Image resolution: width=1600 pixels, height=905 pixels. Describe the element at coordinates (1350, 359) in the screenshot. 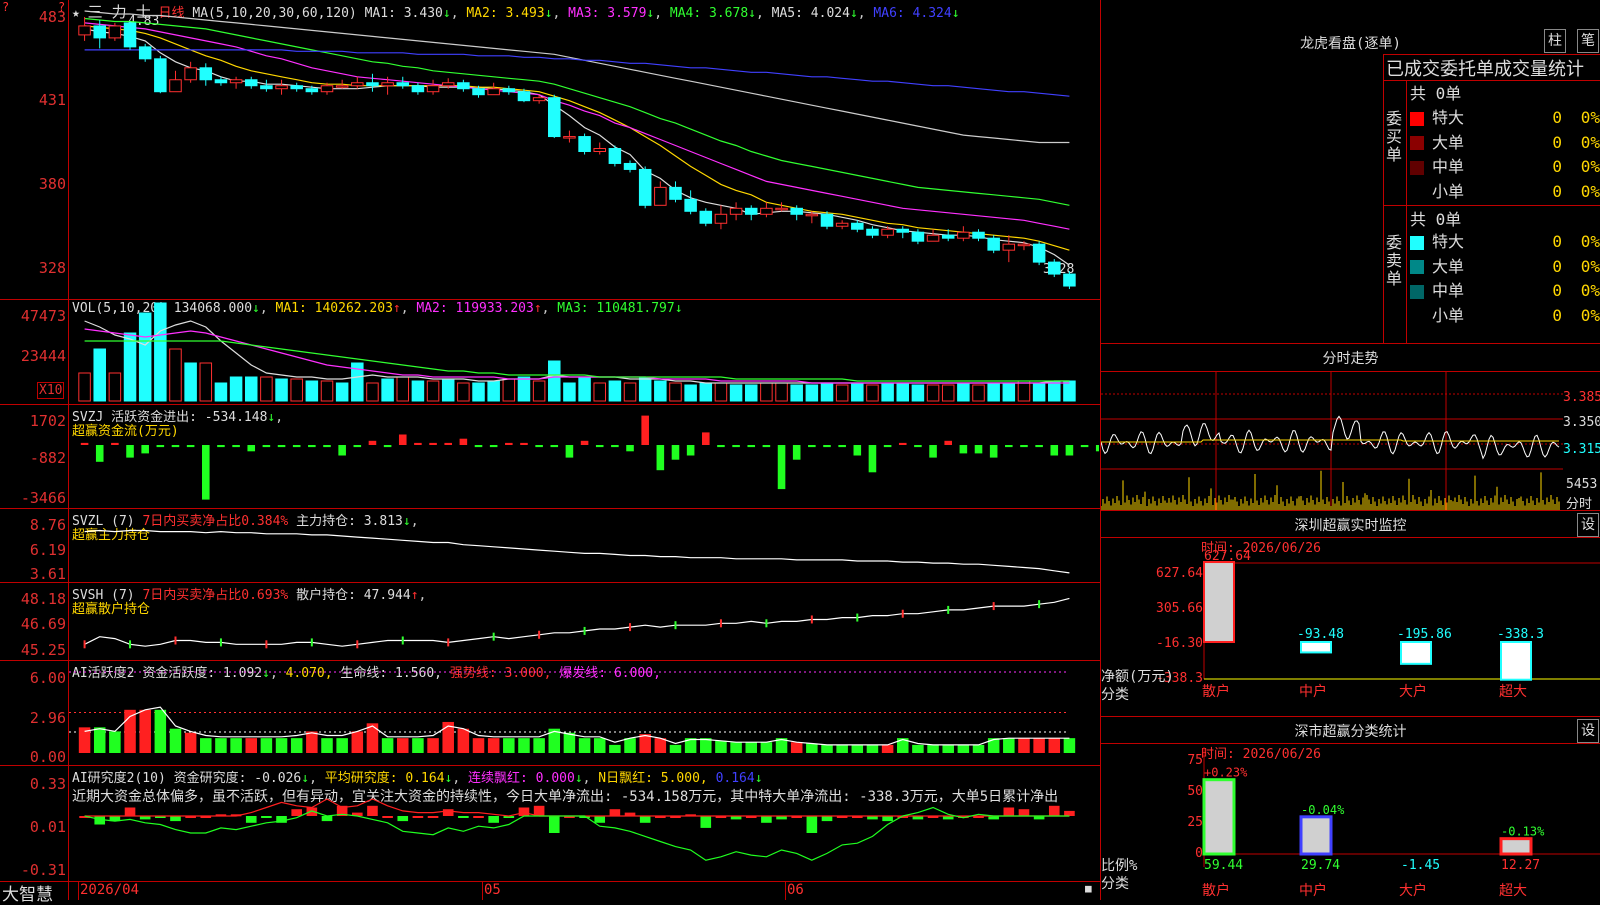

I see `intraday-title: 分时走势` at that location.